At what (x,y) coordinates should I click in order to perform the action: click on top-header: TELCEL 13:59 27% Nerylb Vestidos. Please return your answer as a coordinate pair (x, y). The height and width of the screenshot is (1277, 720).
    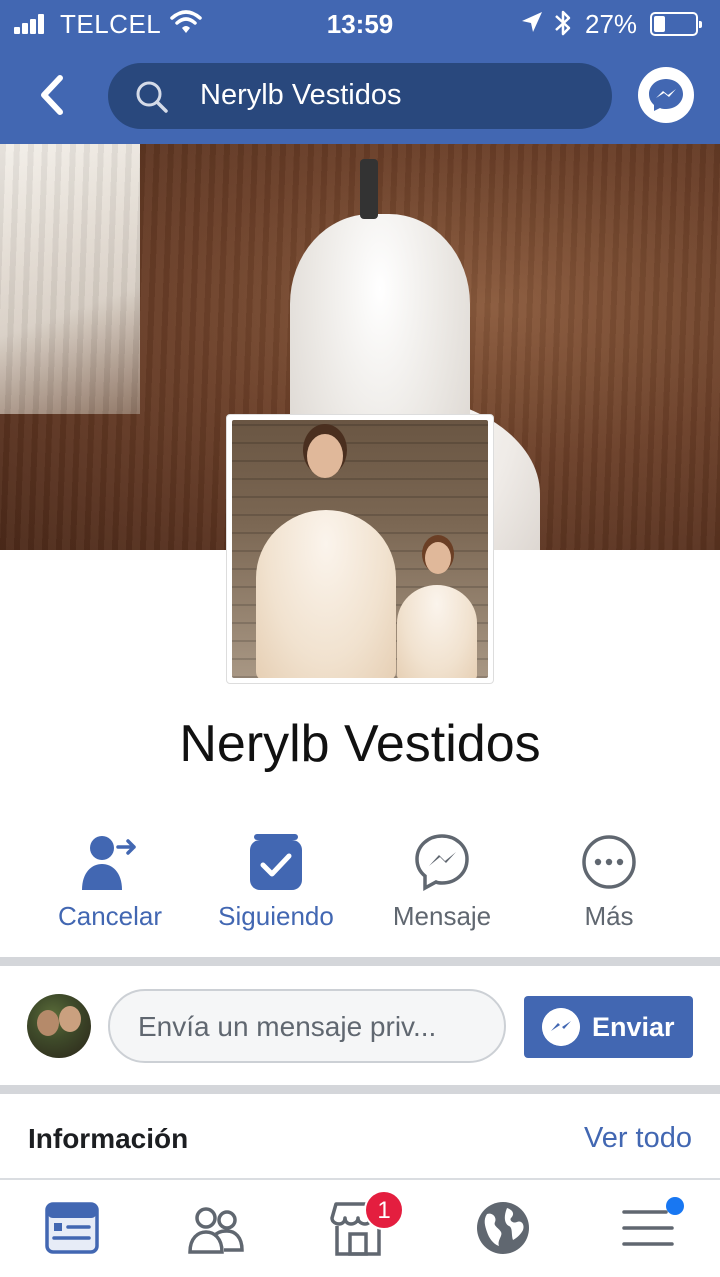
    Looking at the image, I should click on (360, 72).